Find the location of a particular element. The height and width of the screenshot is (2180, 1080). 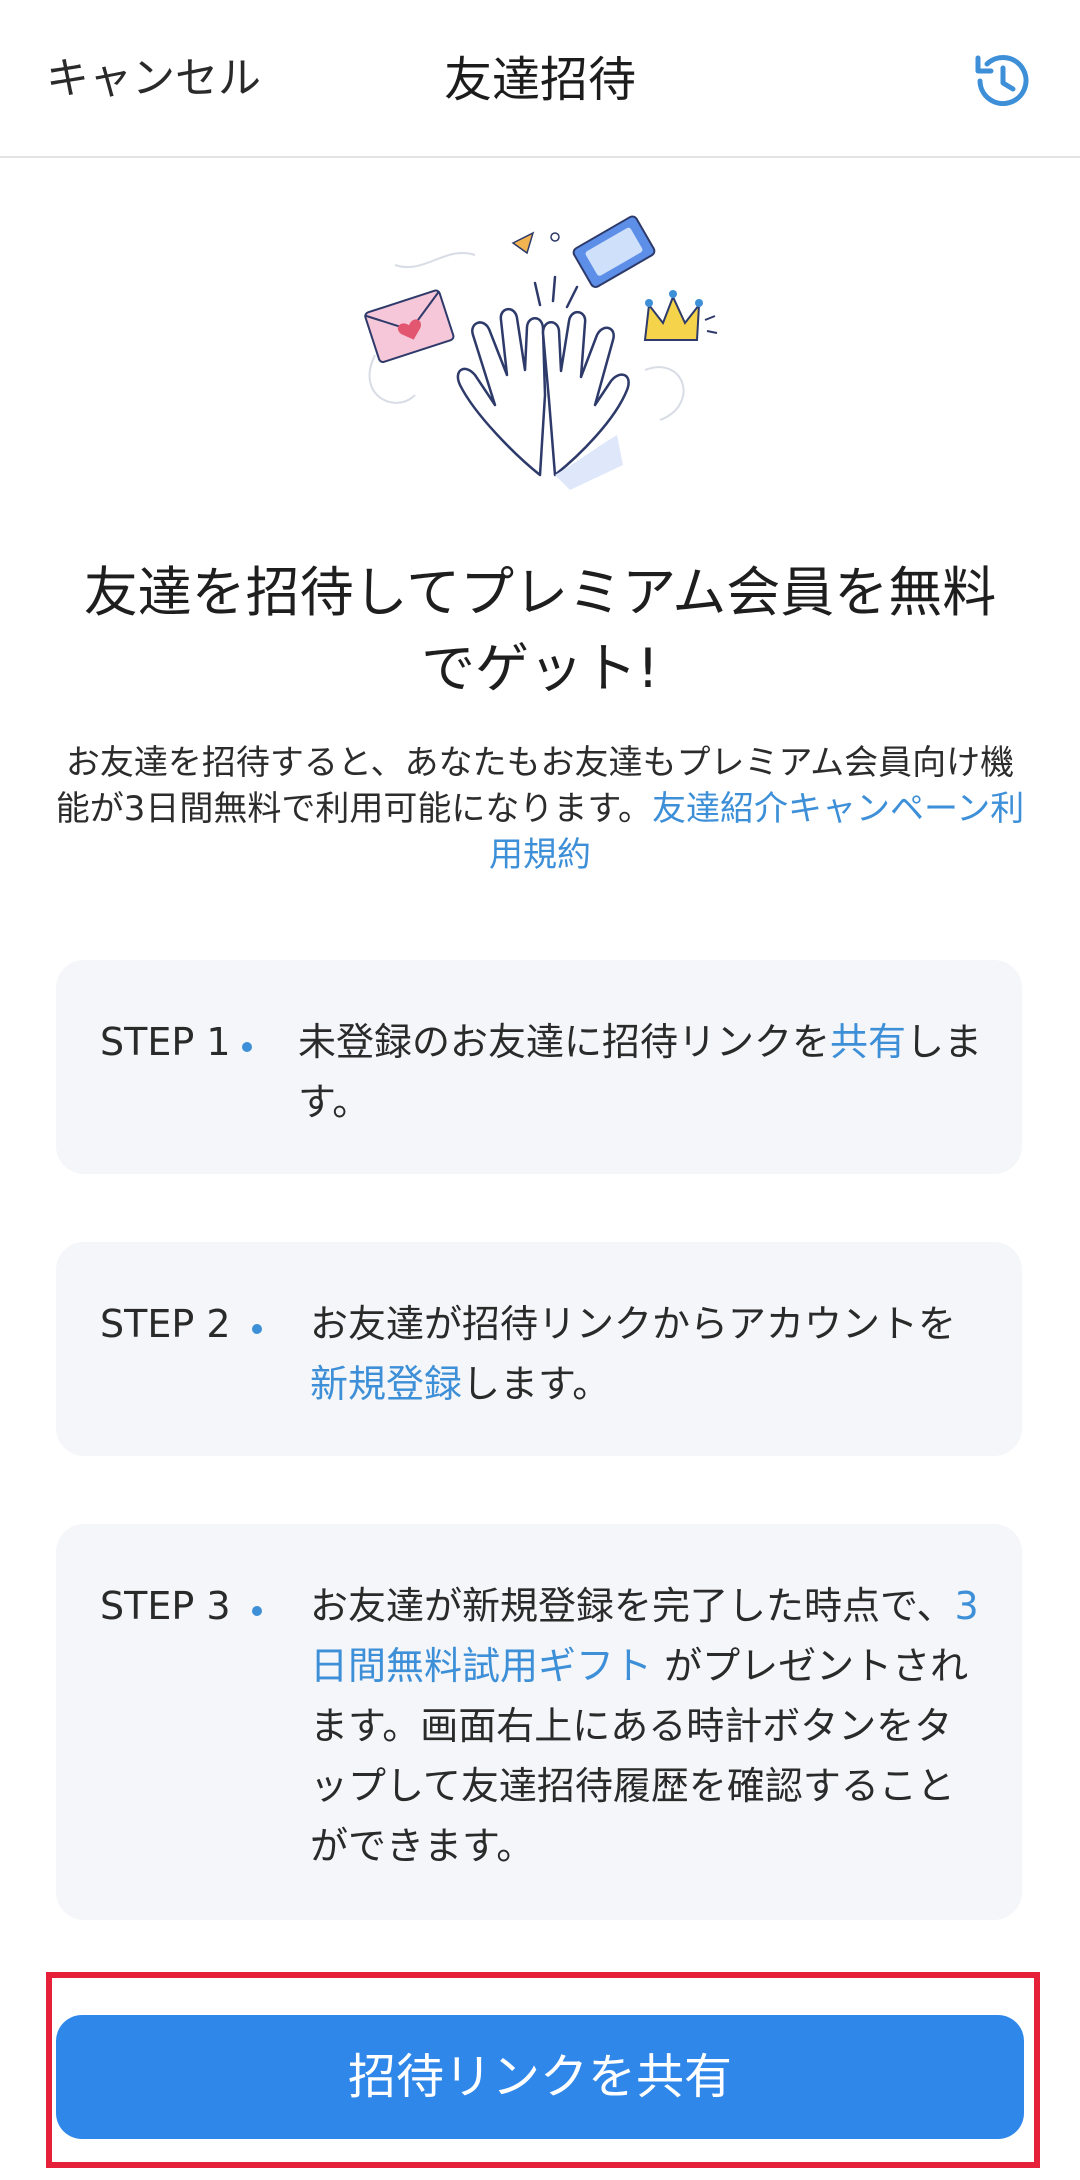

step-text-part: 未登録のお友達に招待リンクを is located at coordinates (564, 1042).